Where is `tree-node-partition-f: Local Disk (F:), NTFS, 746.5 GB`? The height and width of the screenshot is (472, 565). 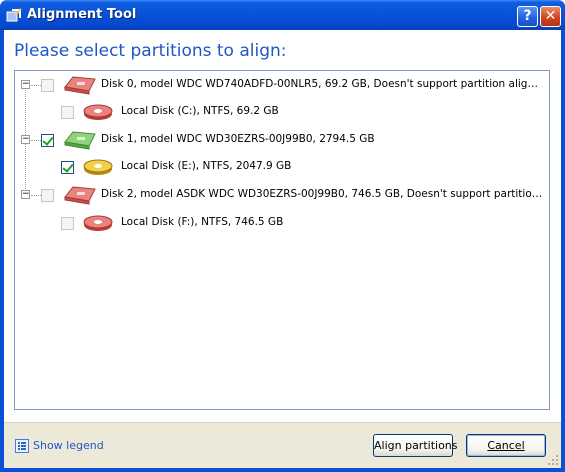 tree-node-partition-f: Local Disk (F:), NTFS, 746.5 GB is located at coordinates (282, 223).